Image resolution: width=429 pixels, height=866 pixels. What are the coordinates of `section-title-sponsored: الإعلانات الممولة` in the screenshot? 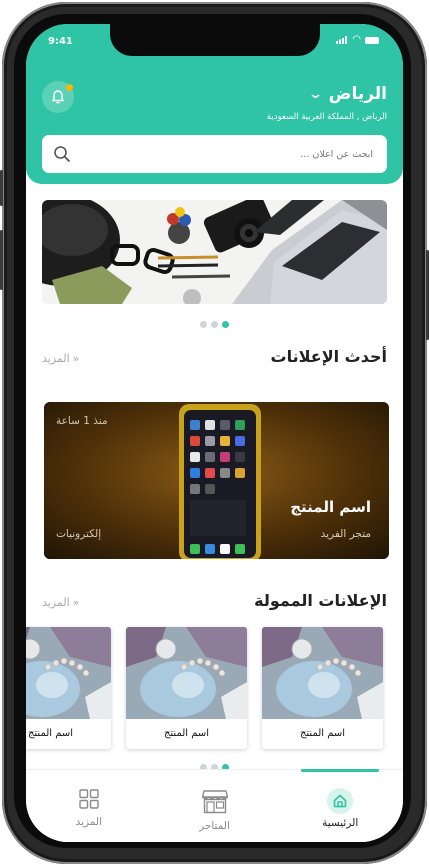 It's located at (320, 600).